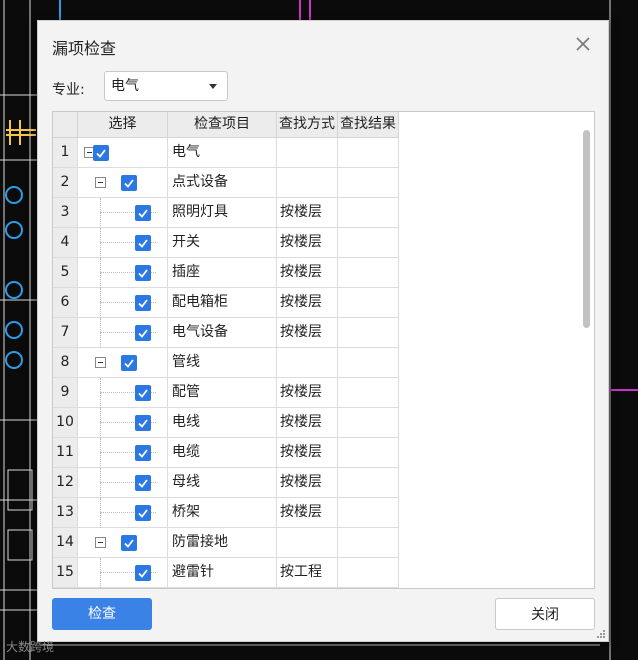  Describe the element at coordinates (65, 243) in the screenshot. I see `row-number: 4` at that location.